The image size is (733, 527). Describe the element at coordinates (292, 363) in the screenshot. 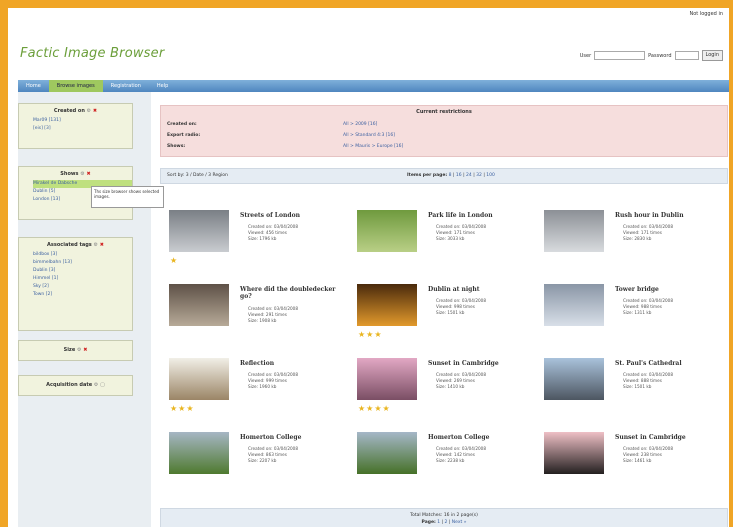

I see `image-title: Reflection` at that location.